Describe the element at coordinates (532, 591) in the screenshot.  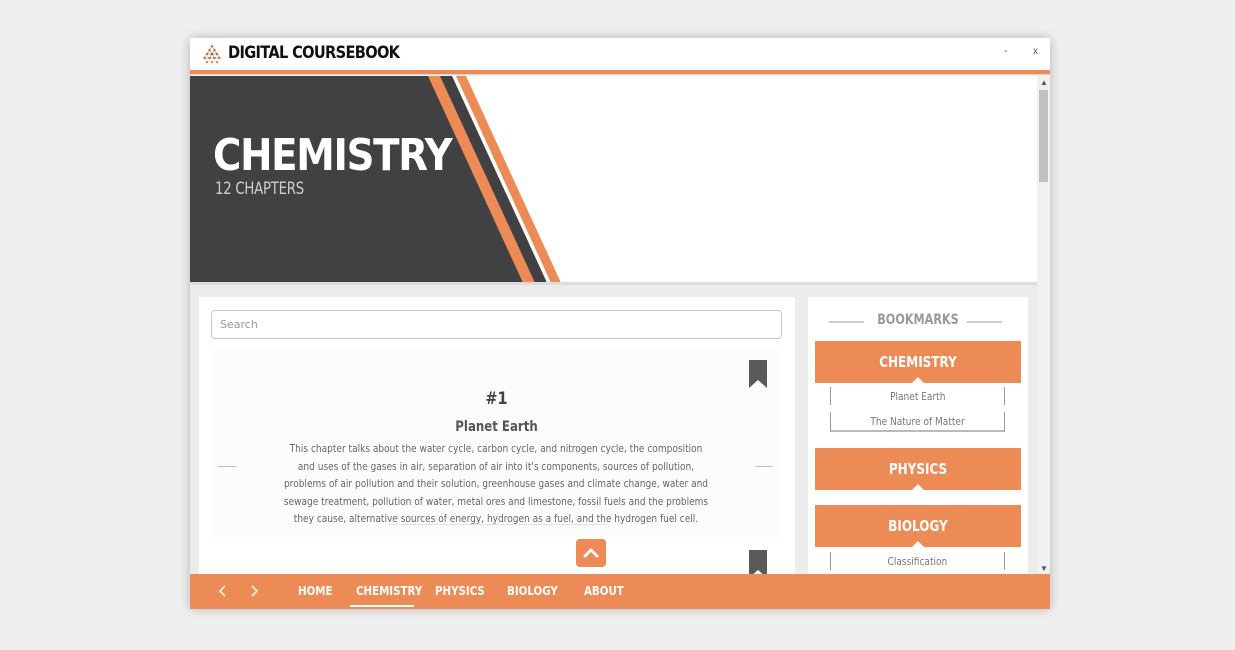
I see `nav-biology: BIOLOGY` at that location.